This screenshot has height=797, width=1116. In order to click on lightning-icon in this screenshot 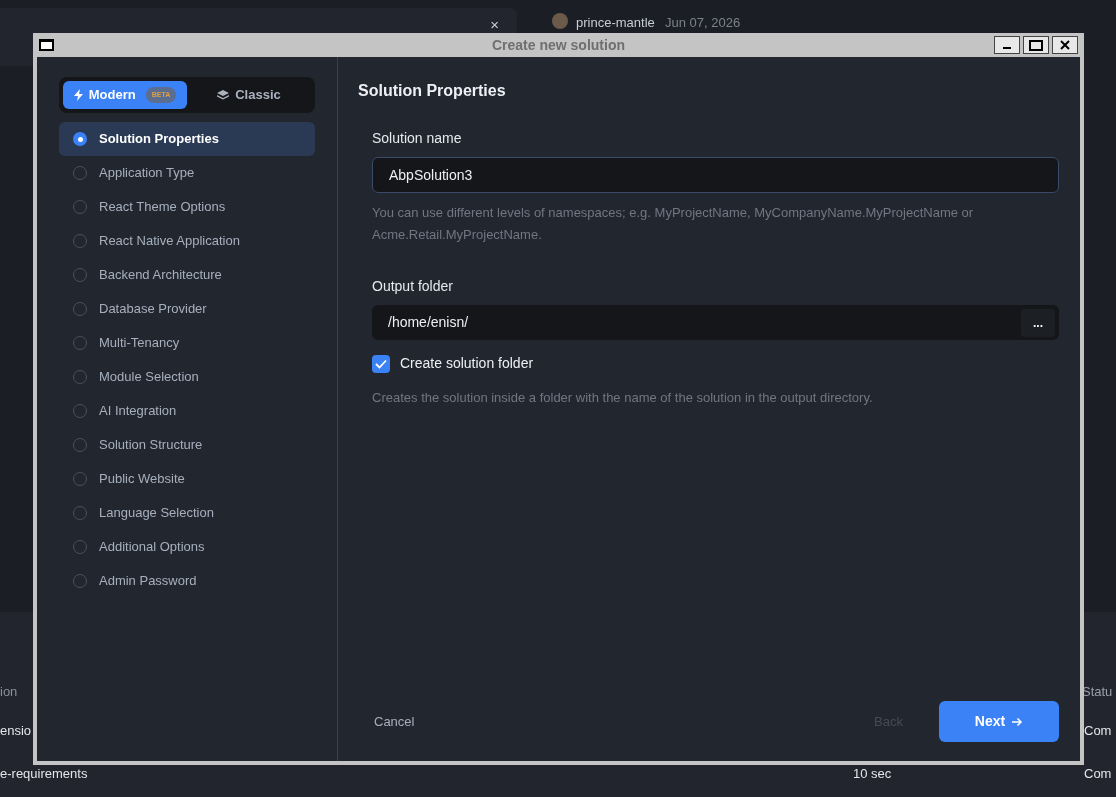, I will do `click(78, 95)`.